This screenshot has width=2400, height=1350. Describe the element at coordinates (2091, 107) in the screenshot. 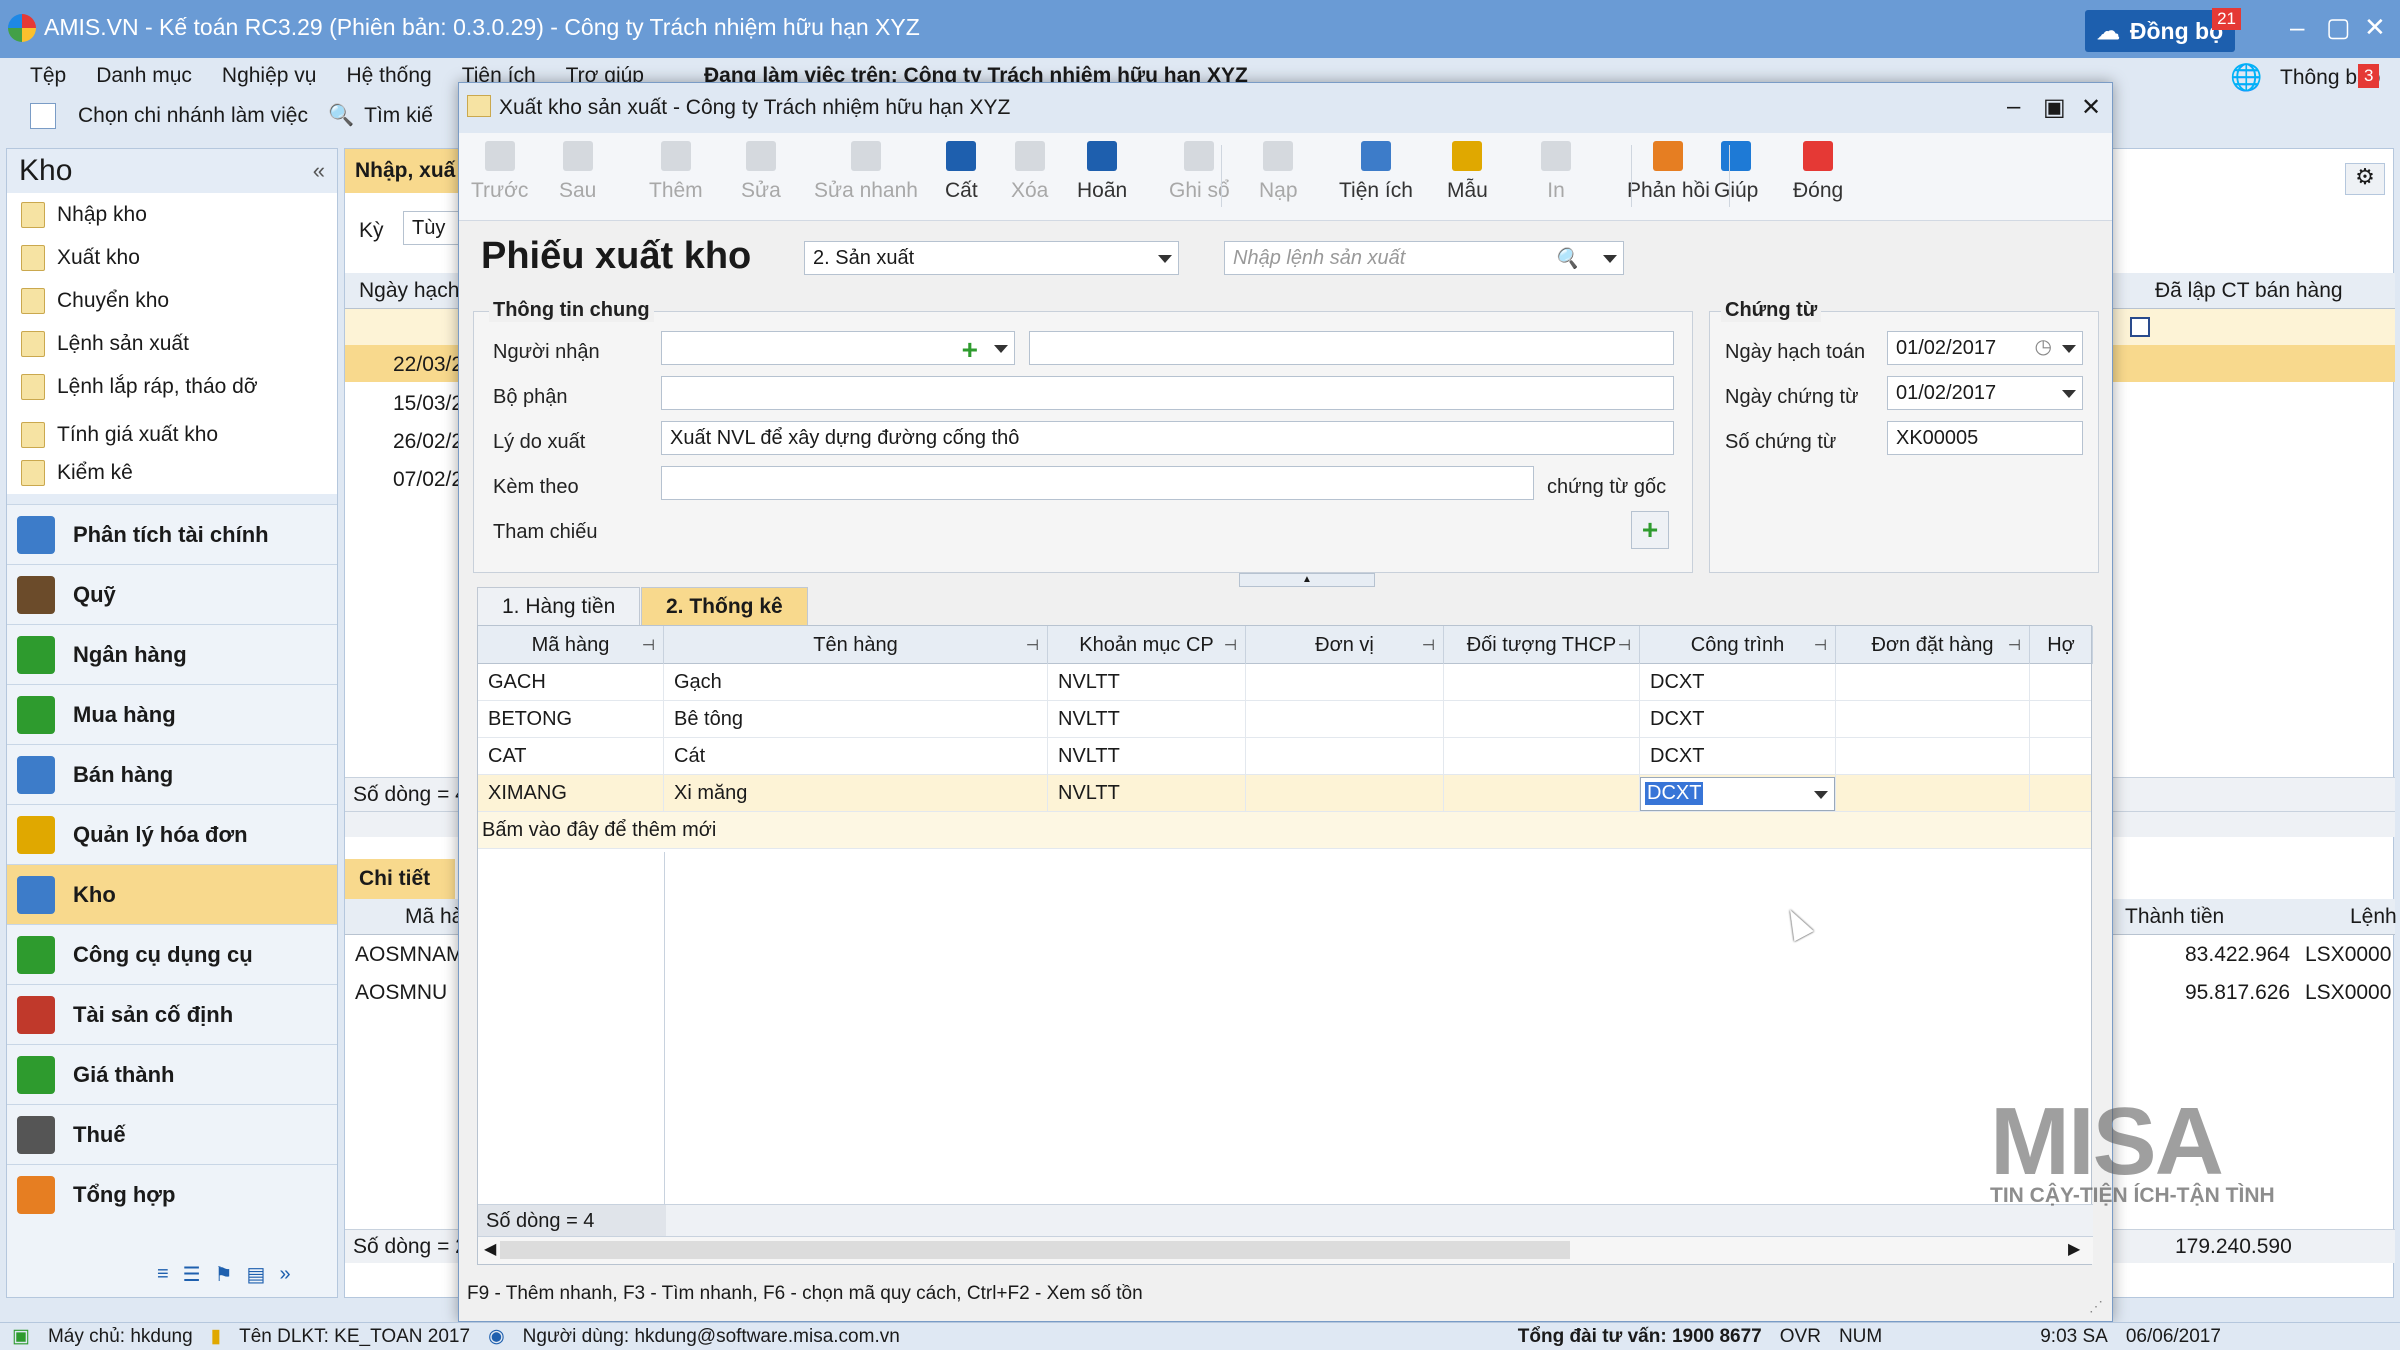

I see `dialog-close-icon: ✕` at that location.